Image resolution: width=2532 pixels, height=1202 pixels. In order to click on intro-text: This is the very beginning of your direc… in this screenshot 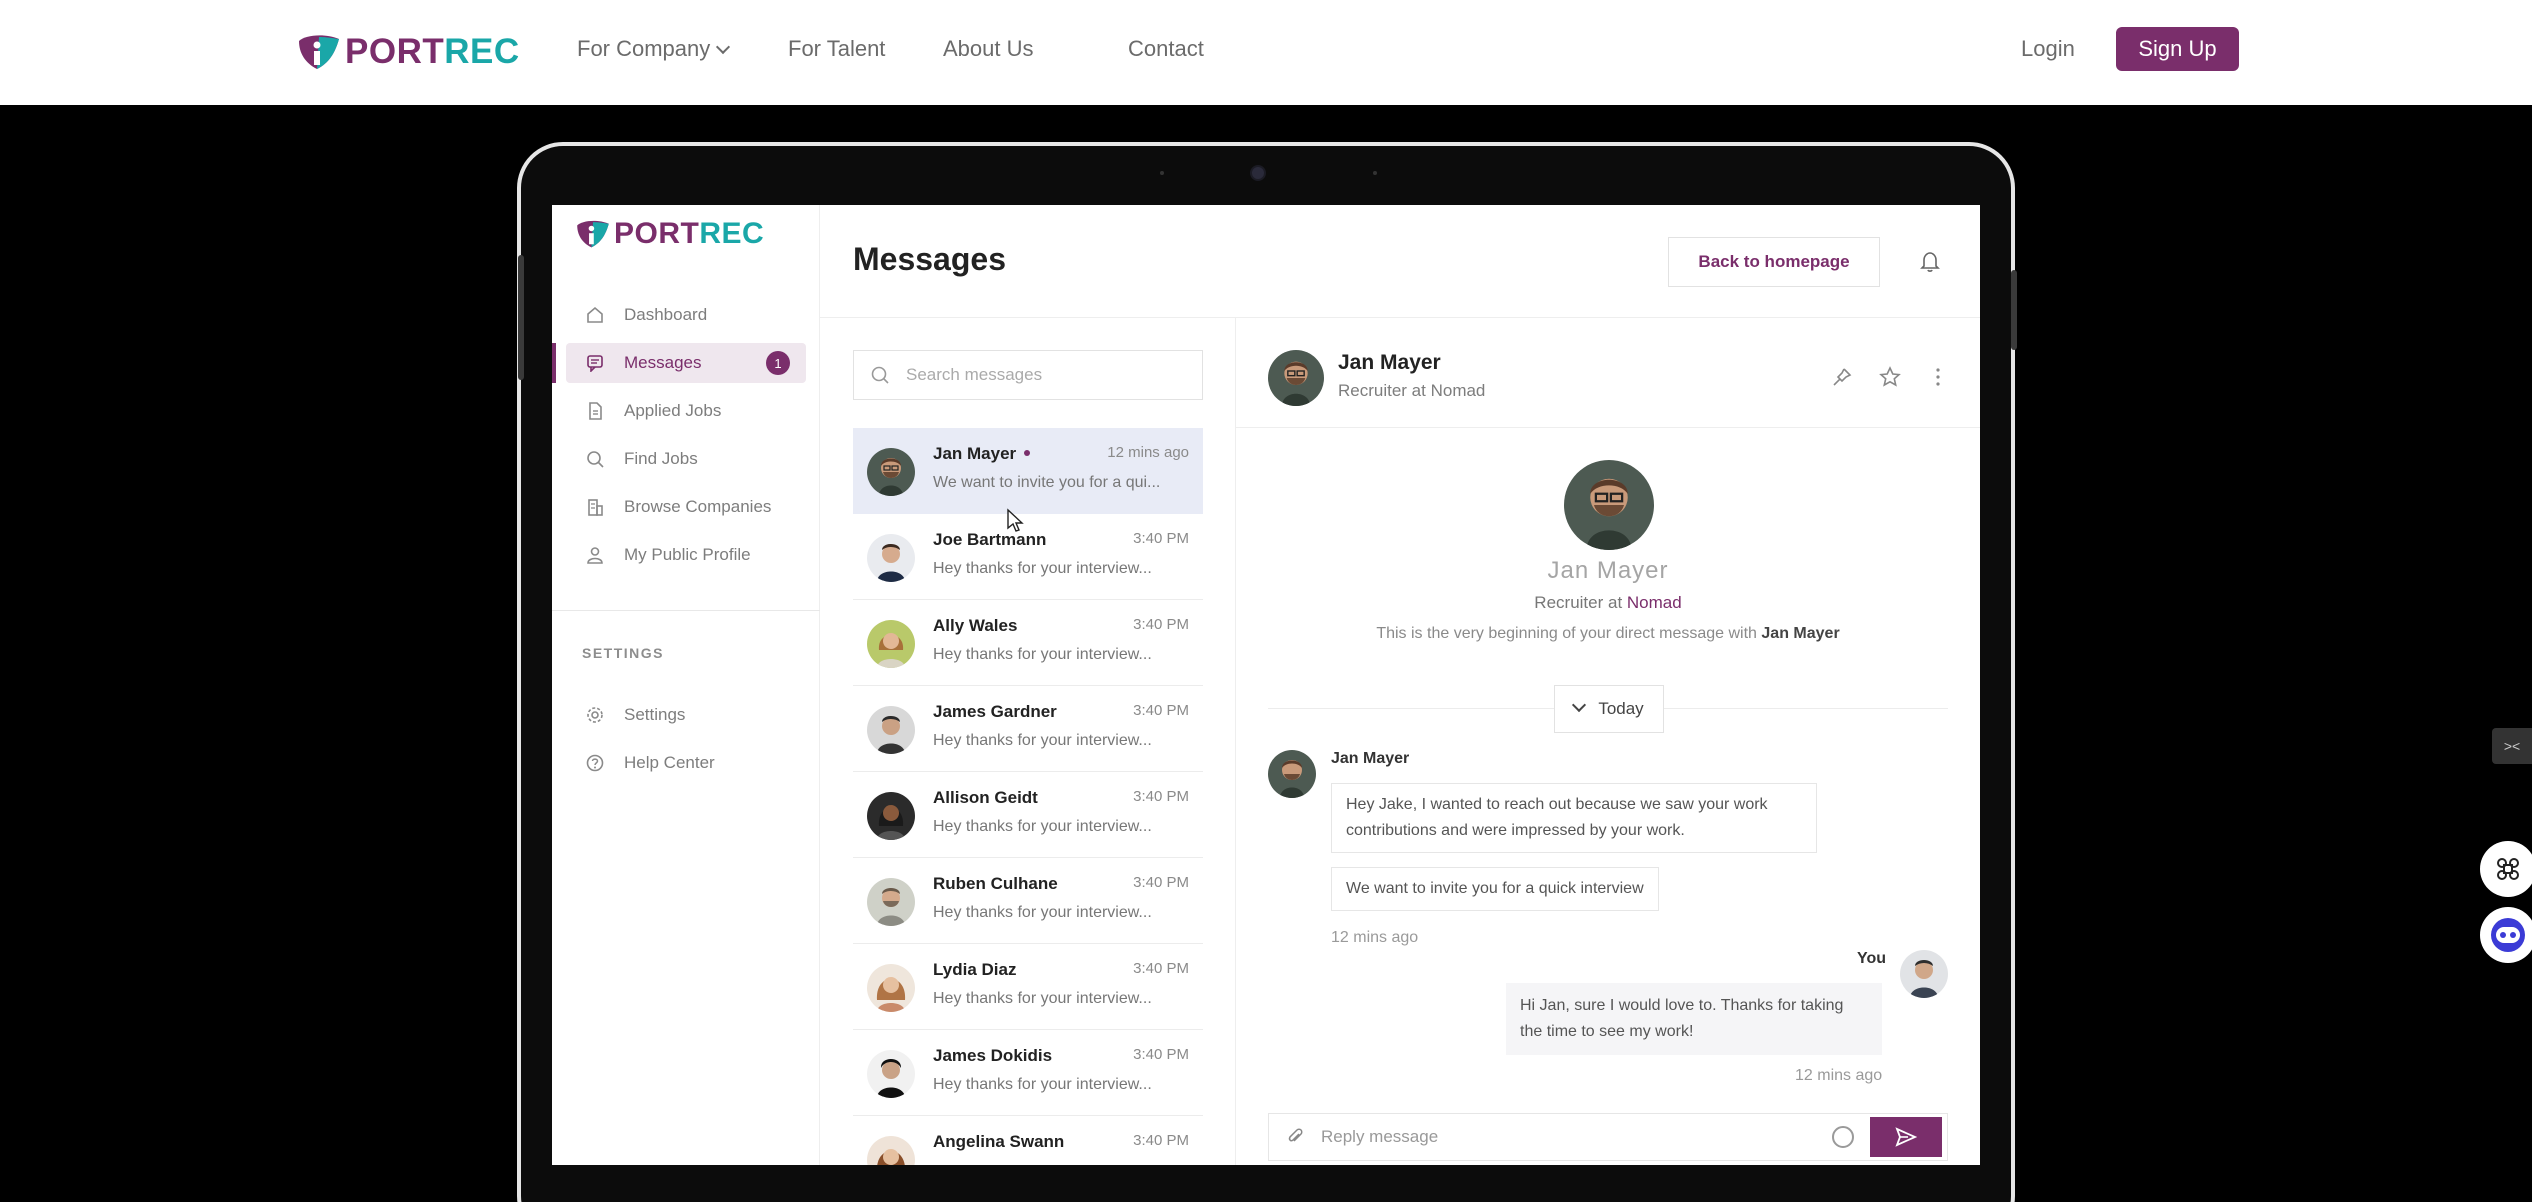, I will do `click(1608, 633)`.